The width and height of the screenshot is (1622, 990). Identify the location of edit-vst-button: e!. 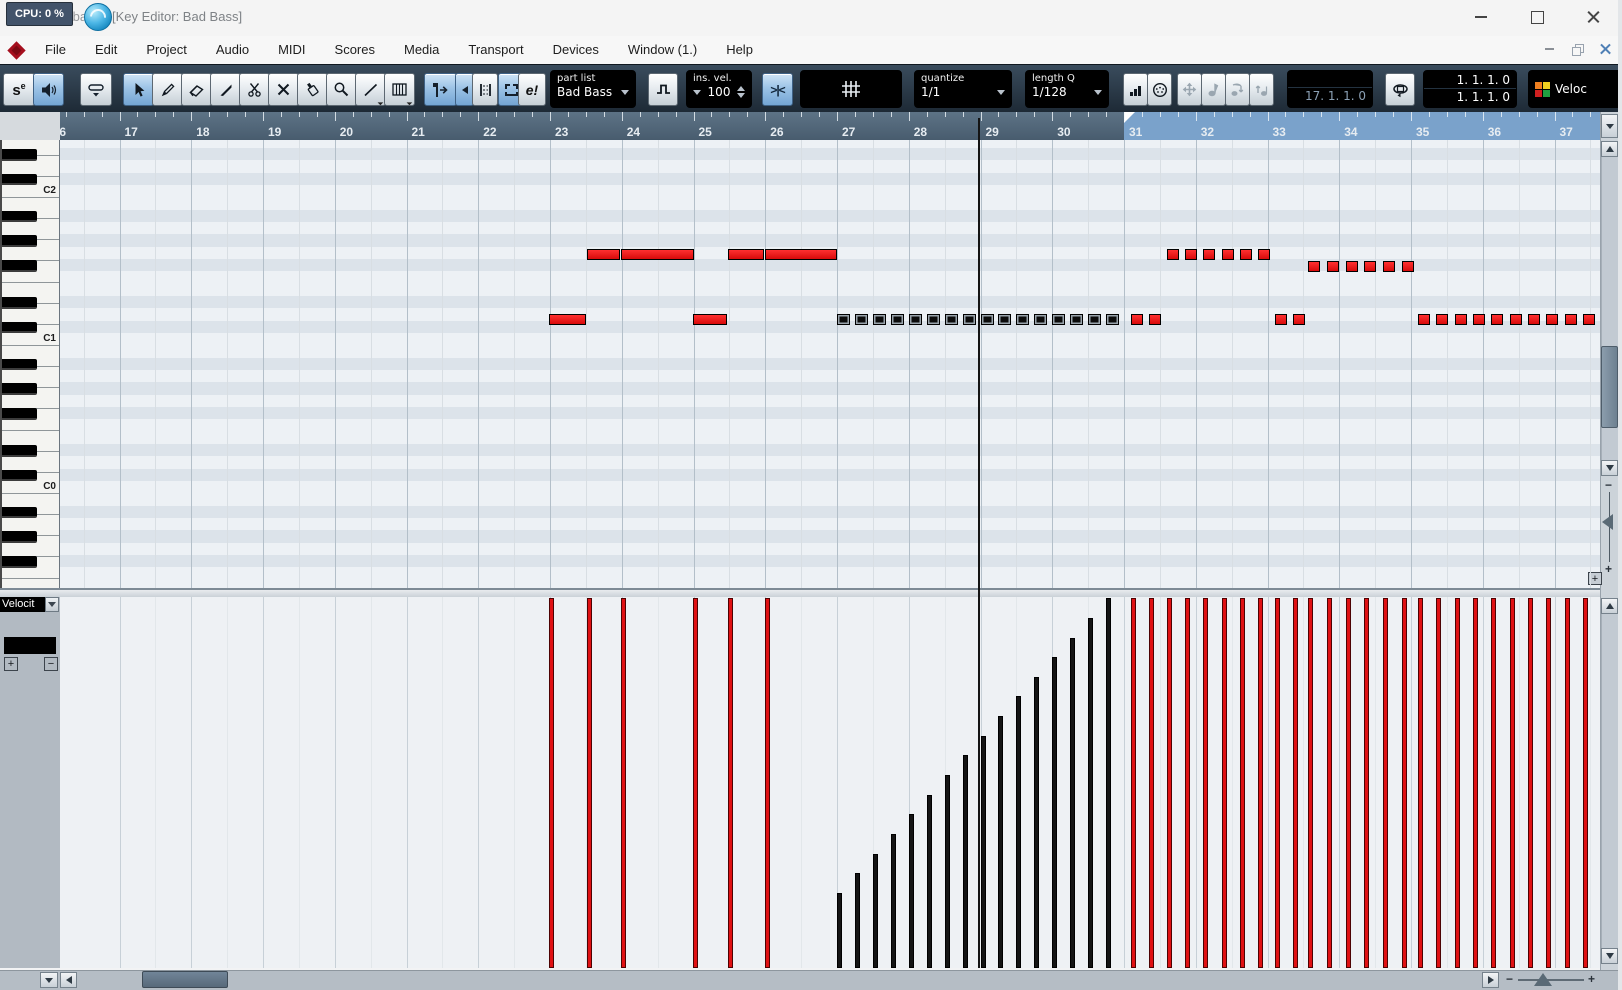
(532, 89).